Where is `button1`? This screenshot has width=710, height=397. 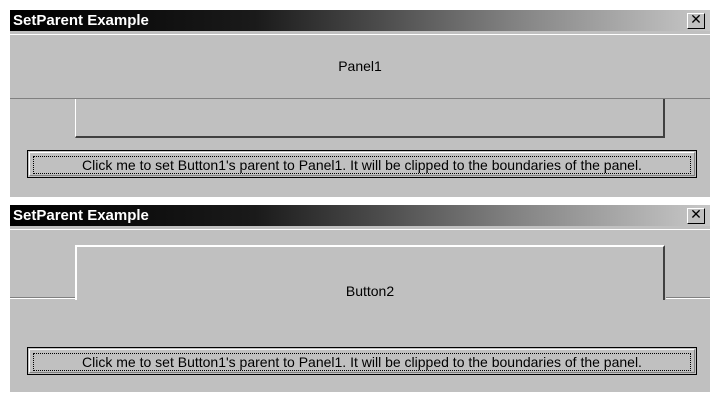
button1 is located at coordinates (370, 118).